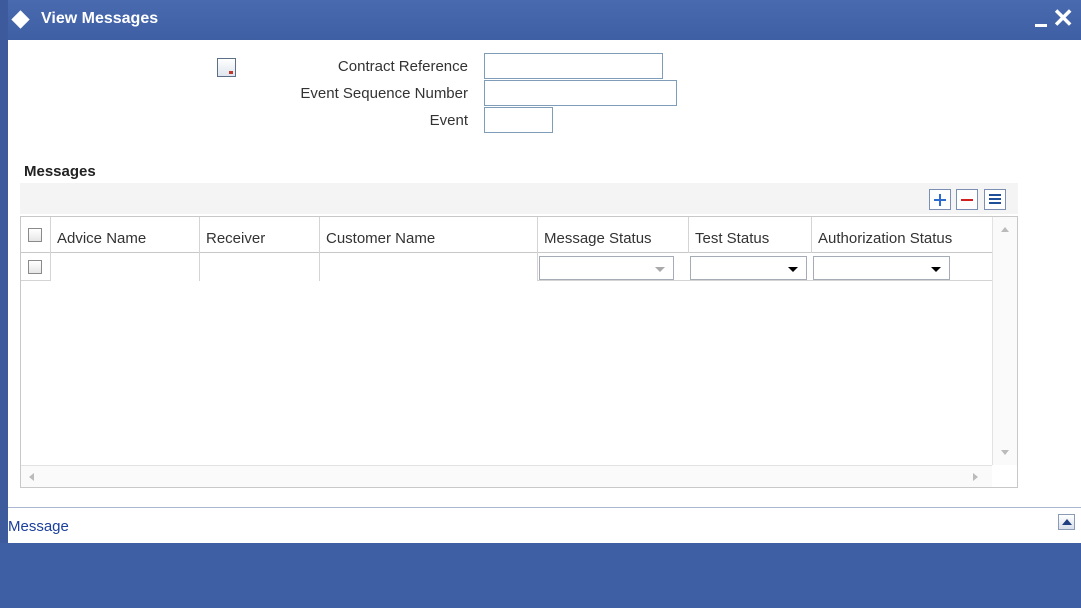 The image size is (1081, 608). I want to click on column-header-customer-name: Customer Name, so click(429, 235).